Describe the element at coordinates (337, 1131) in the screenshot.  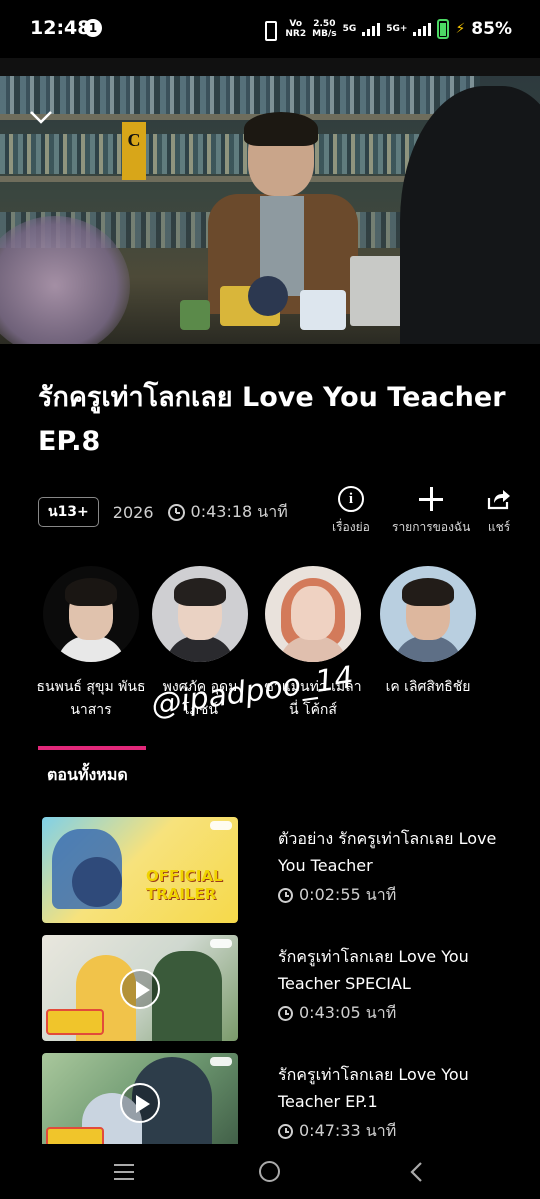
I see `episode-duration: 0:47:33 นาที` at that location.